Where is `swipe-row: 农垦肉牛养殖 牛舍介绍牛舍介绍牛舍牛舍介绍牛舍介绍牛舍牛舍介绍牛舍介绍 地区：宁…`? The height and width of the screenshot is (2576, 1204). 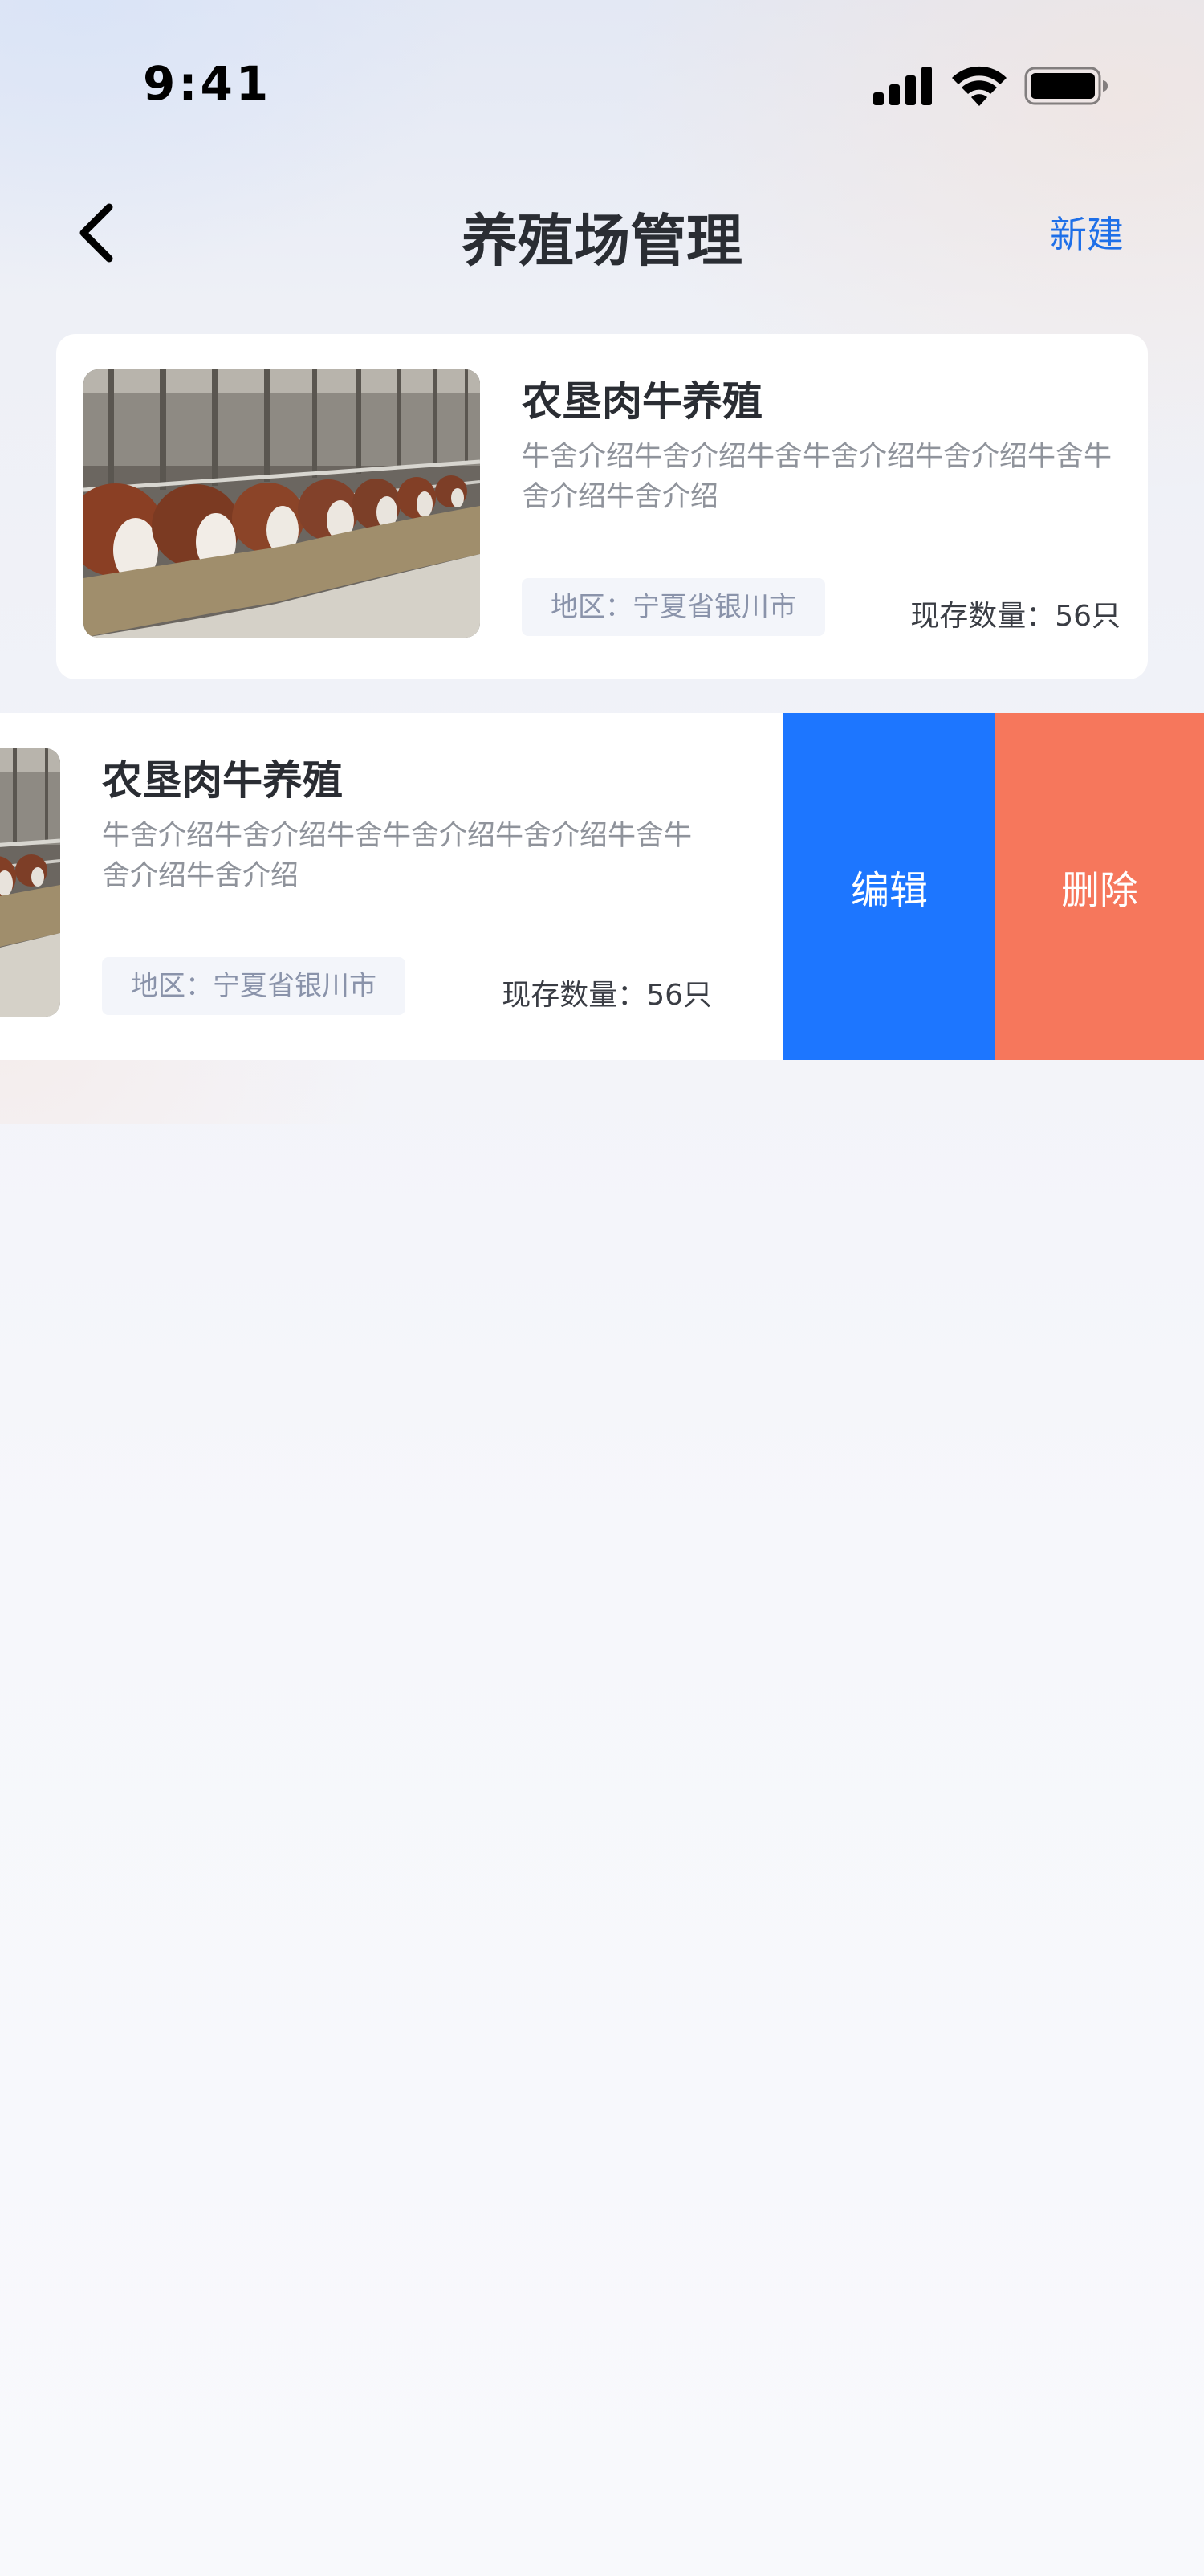
swipe-row: 农垦肉牛养殖 牛舍介绍牛舍介绍牛舍牛舍介绍牛舍介绍牛舍牛舍介绍牛舍介绍 地区：宁… is located at coordinates (602, 886).